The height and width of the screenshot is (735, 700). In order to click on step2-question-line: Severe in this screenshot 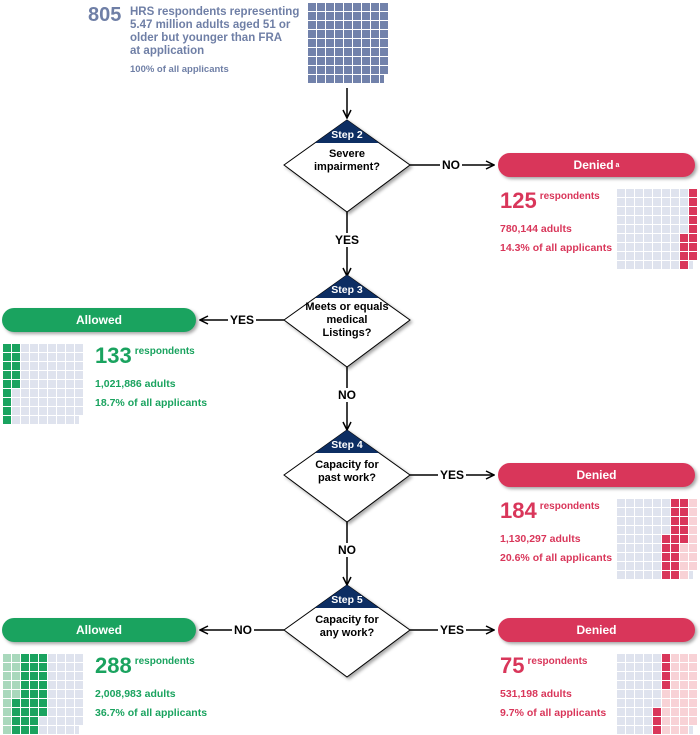, I will do `click(347, 154)`.